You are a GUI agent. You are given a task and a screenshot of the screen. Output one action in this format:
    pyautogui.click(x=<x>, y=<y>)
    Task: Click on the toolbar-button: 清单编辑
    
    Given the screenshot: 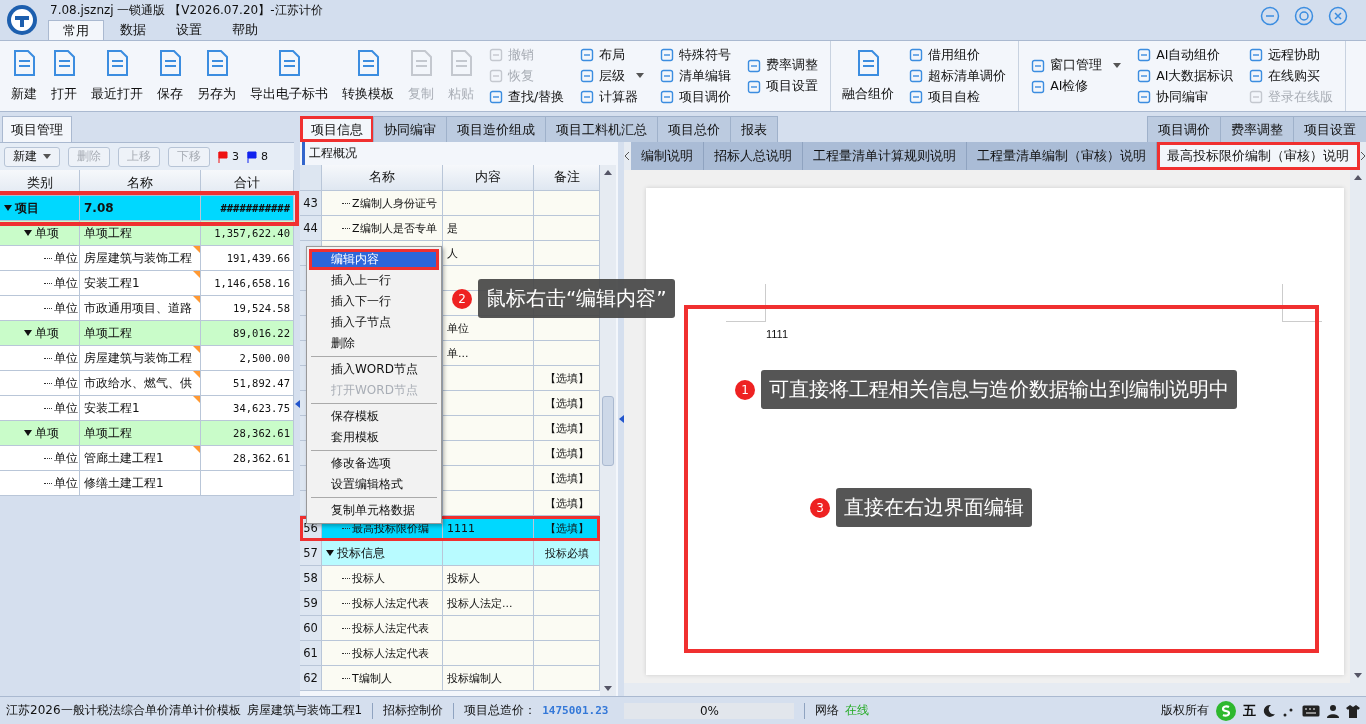 What is the action you would take?
    pyautogui.click(x=696, y=76)
    